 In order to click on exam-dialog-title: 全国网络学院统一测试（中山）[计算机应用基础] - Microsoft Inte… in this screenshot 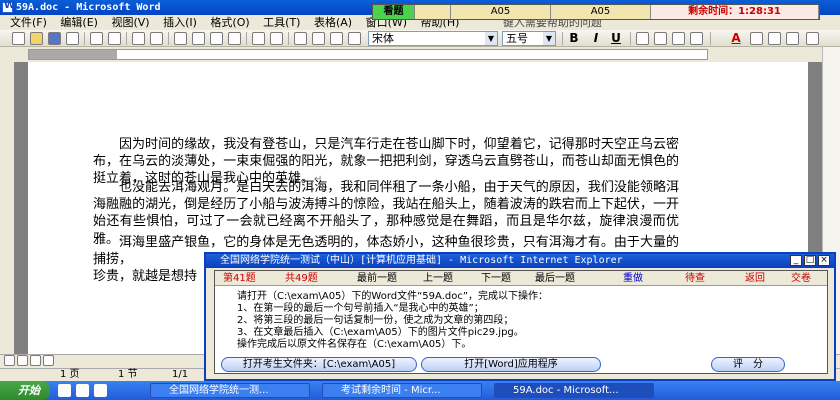, I will do `click(520, 261)`.